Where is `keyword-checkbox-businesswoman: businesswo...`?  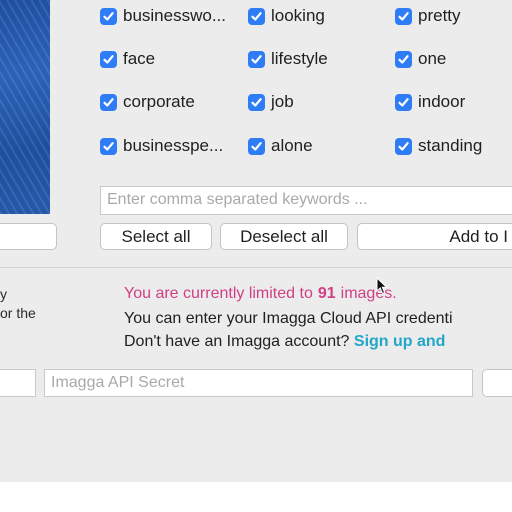 keyword-checkbox-businesswoman: businesswo... is located at coordinates (163, 16).